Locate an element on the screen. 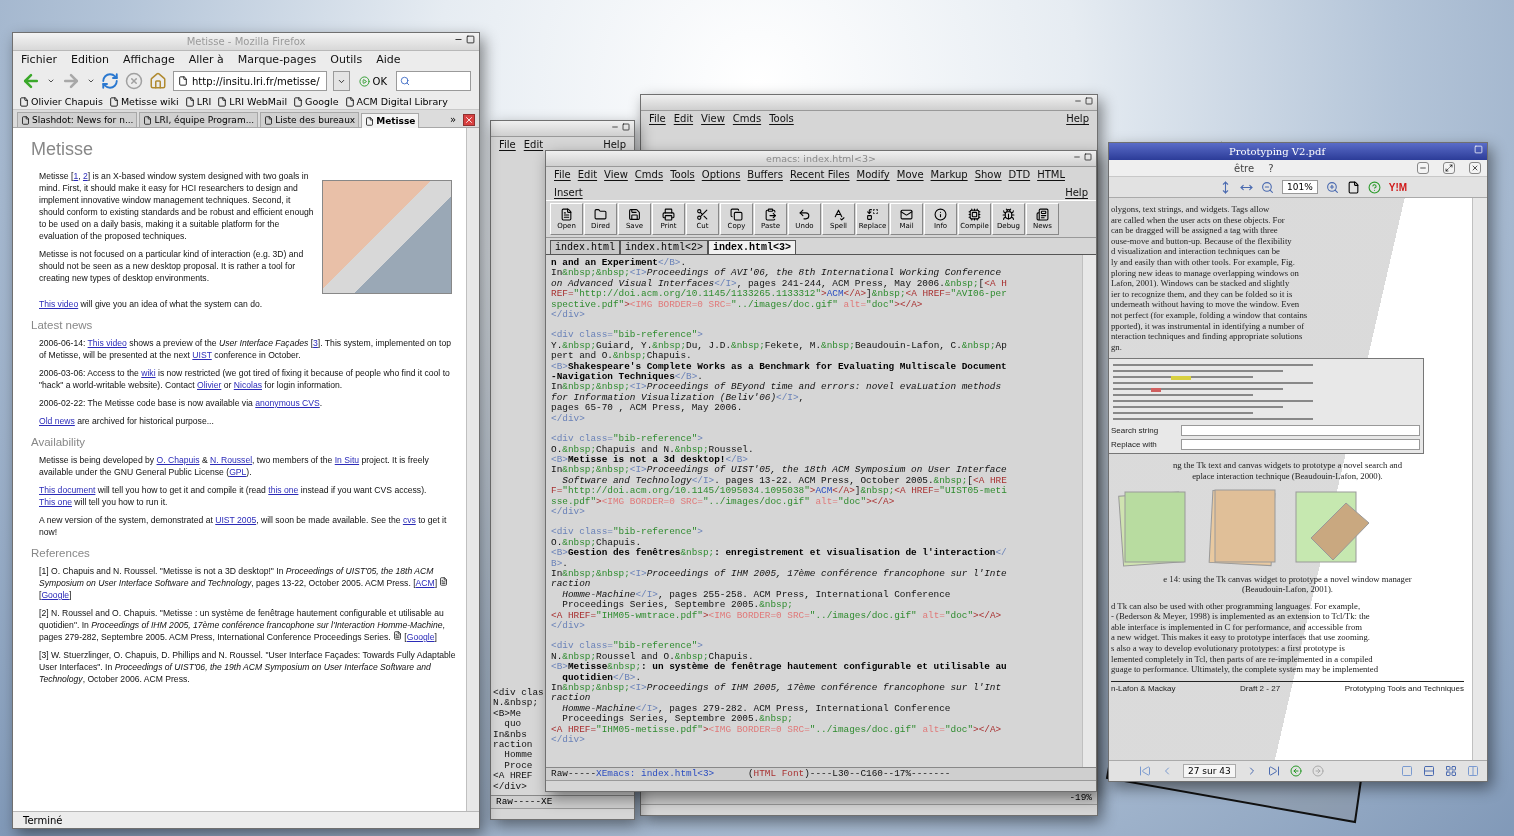 The width and height of the screenshot is (1514, 836). menu-item: Recent Files is located at coordinates (819, 174).